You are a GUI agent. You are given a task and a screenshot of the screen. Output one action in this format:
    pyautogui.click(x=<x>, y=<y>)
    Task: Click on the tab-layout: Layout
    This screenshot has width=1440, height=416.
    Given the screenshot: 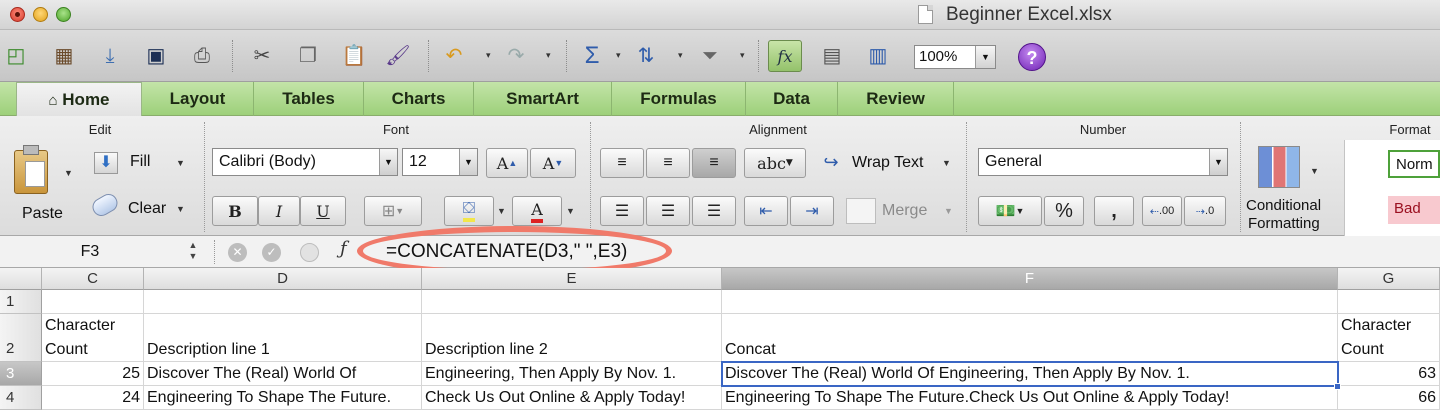 What is the action you would take?
    pyautogui.click(x=198, y=99)
    